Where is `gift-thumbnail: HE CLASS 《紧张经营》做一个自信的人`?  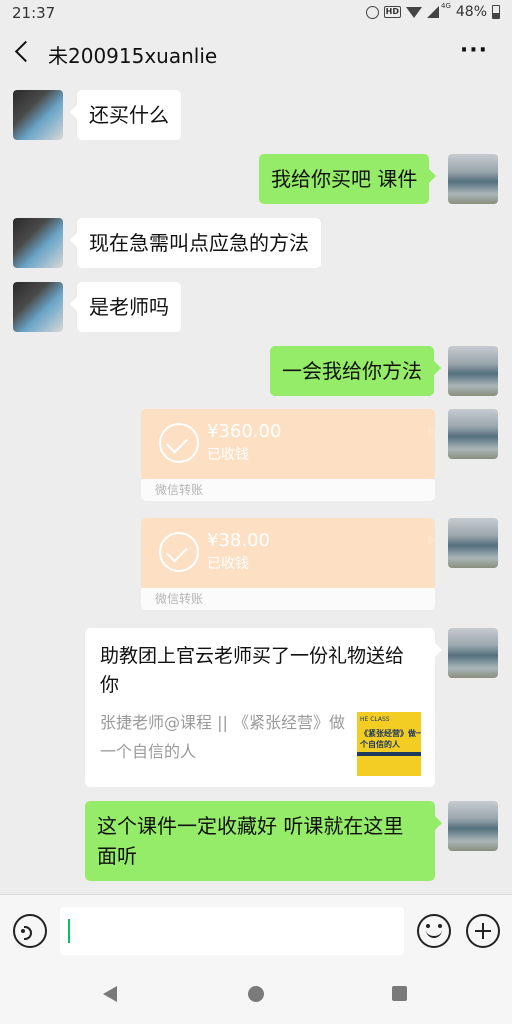 gift-thumbnail: HE CLASS 《紧张经营》做一个自信的人 is located at coordinates (389, 744).